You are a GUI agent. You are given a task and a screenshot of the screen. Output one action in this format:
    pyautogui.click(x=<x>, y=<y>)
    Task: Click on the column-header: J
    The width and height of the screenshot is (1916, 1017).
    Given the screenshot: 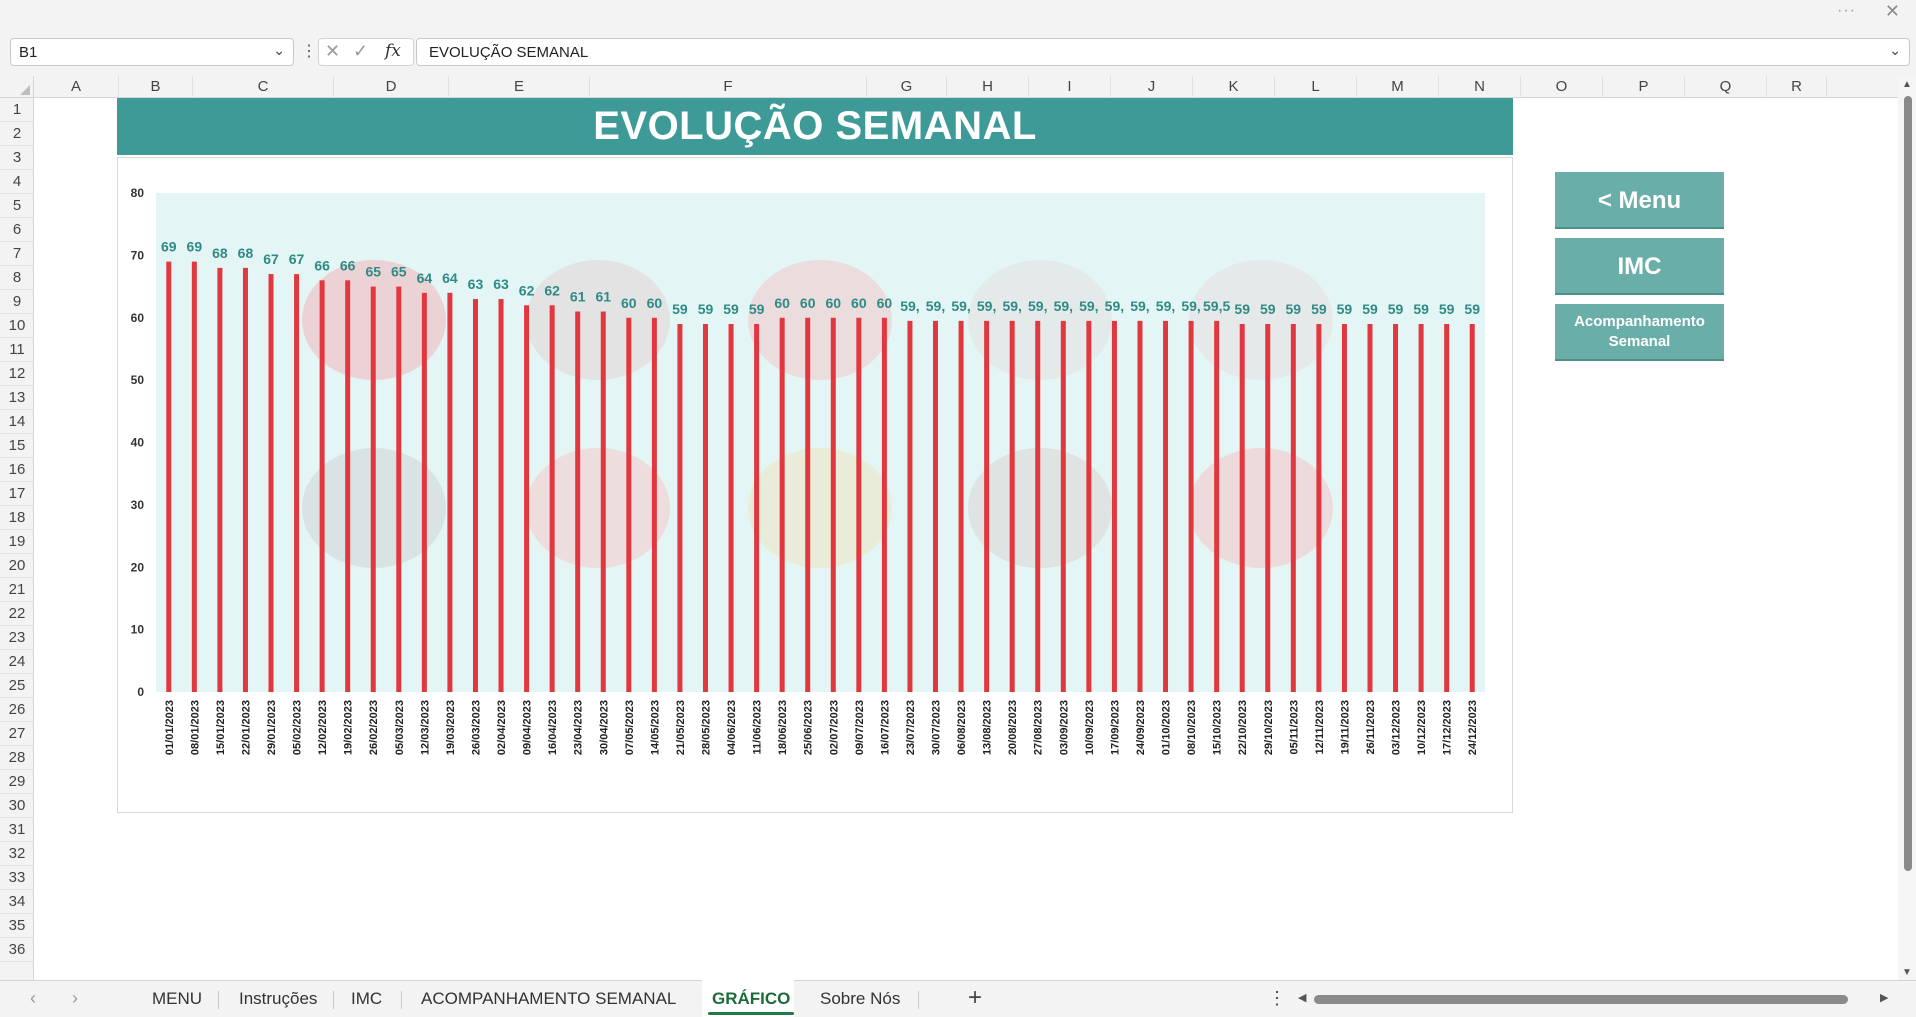 What is the action you would take?
    pyautogui.click(x=1152, y=87)
    